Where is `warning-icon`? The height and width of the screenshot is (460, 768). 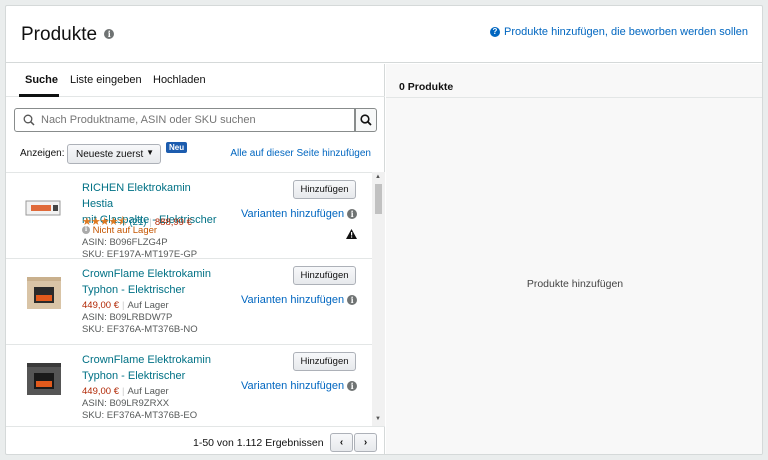
warning-icon is located at coordinates (351, 234).